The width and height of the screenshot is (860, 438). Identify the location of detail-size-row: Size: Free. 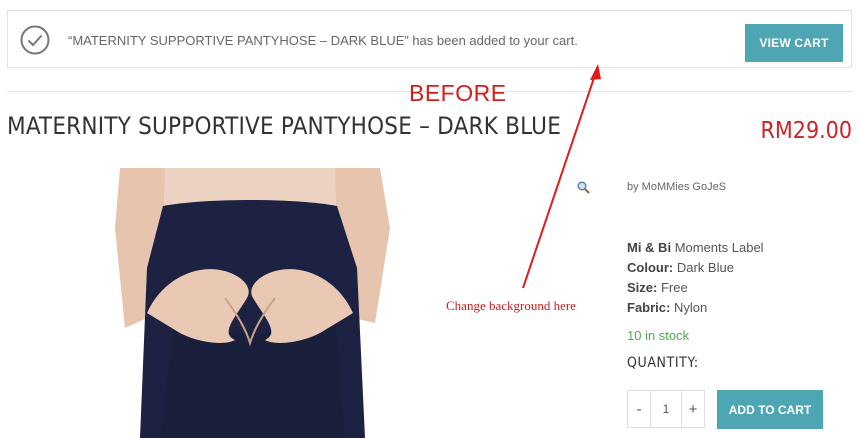
(695, 288).